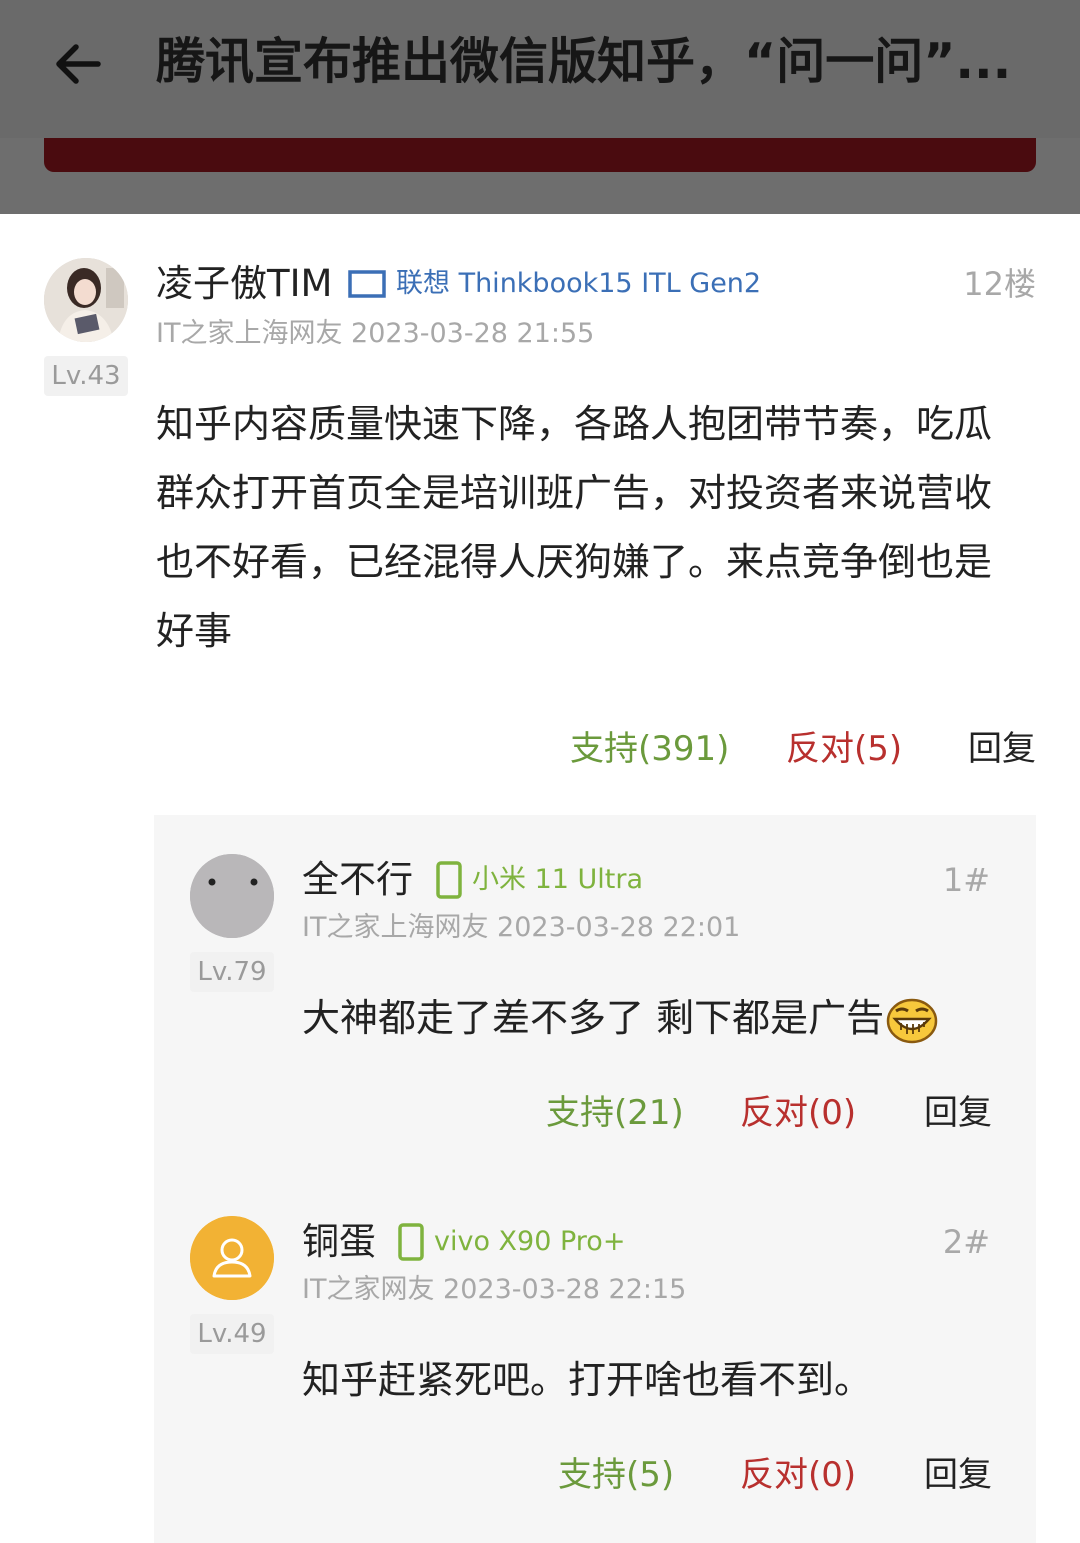  I want to click on device-tag: vivo X90 Pro+, so click(511, 1242).